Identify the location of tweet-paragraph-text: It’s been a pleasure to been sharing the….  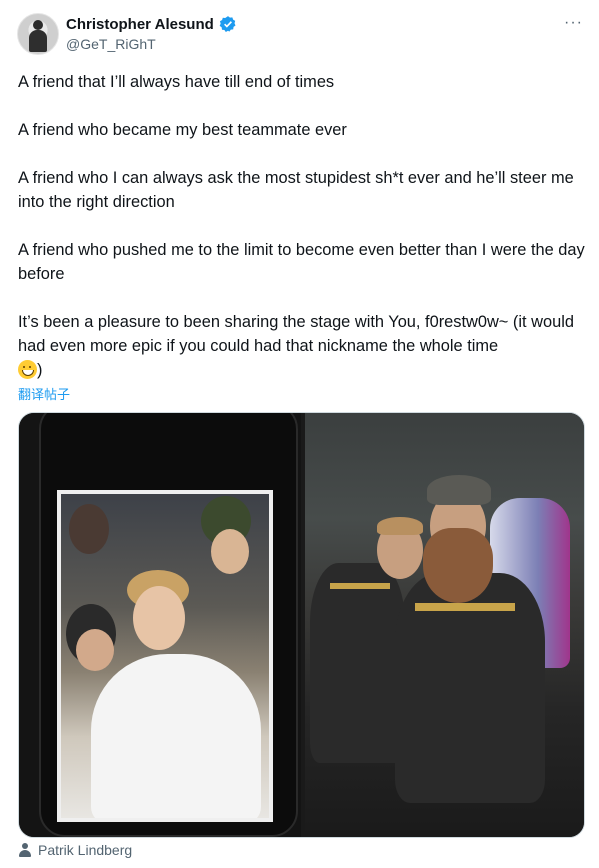
(296, 334).